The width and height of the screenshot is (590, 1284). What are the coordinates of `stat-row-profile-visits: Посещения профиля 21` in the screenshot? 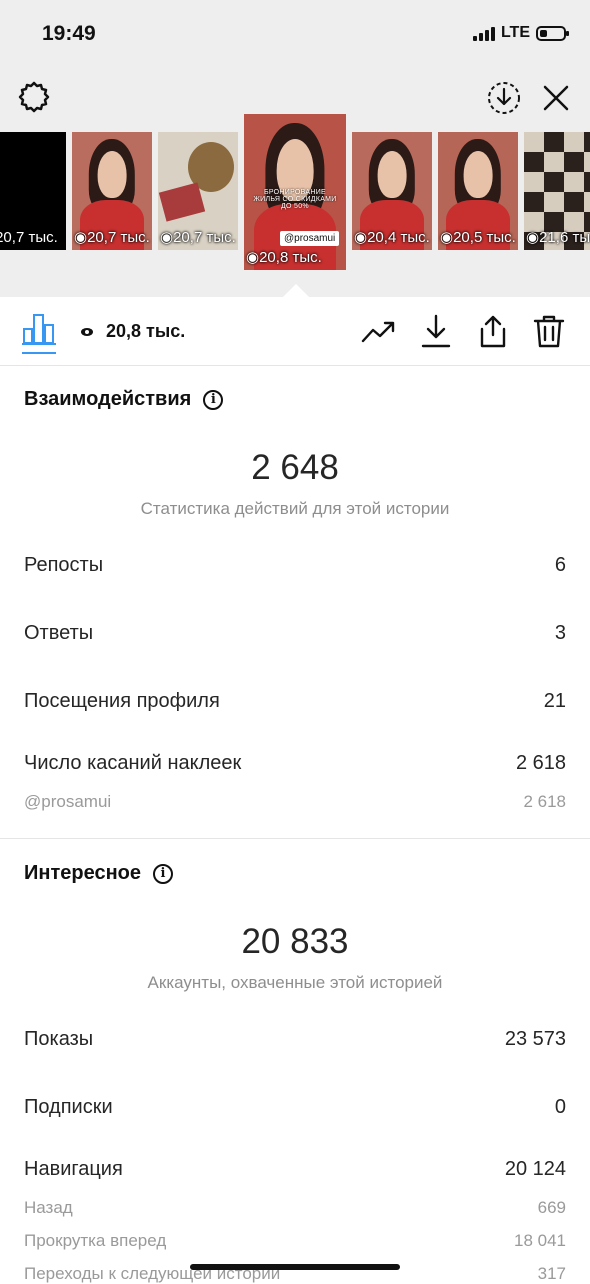 It's located at (295, 701).